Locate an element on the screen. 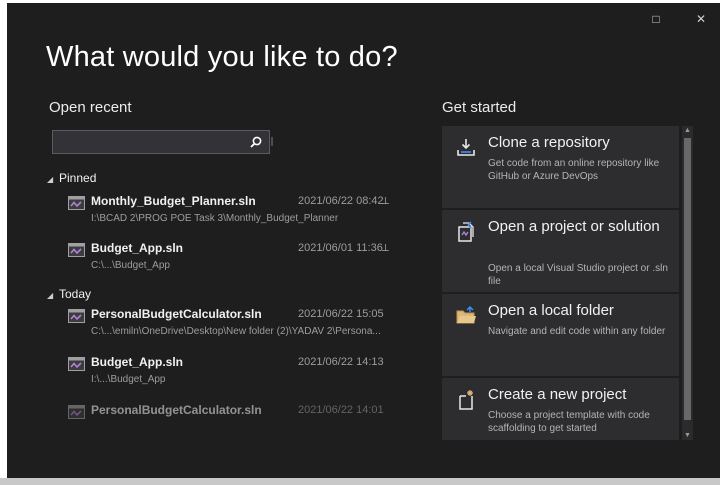  maximize-button: □ is located at coordinates (656, 19).